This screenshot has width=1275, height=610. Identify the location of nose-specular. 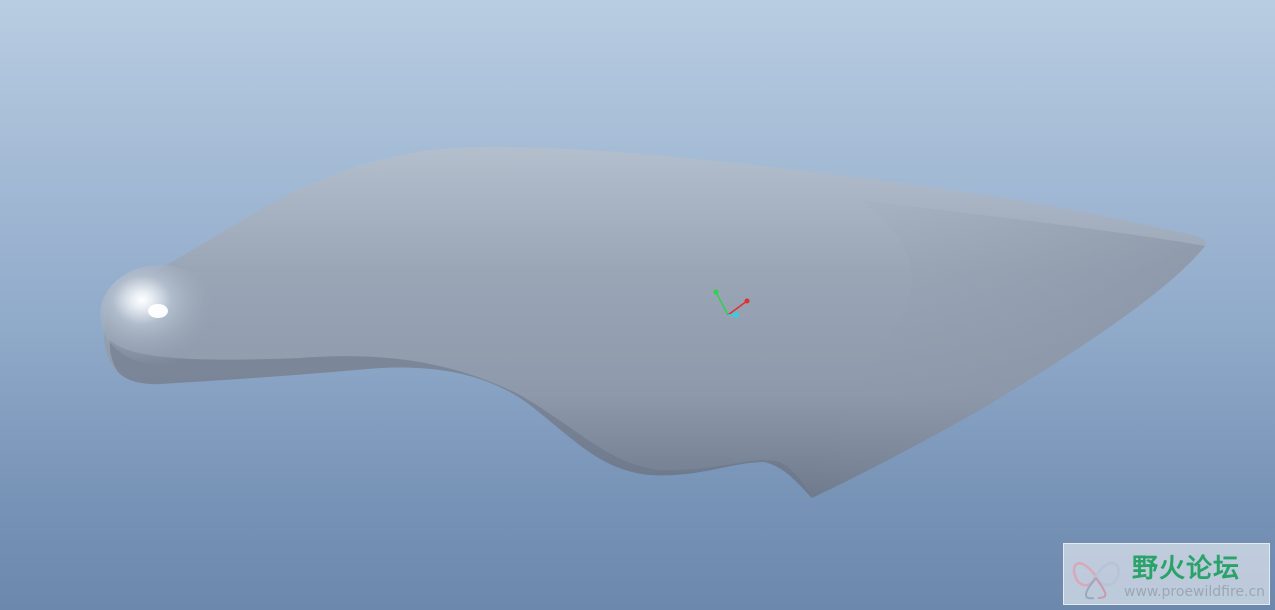
(158, 311).